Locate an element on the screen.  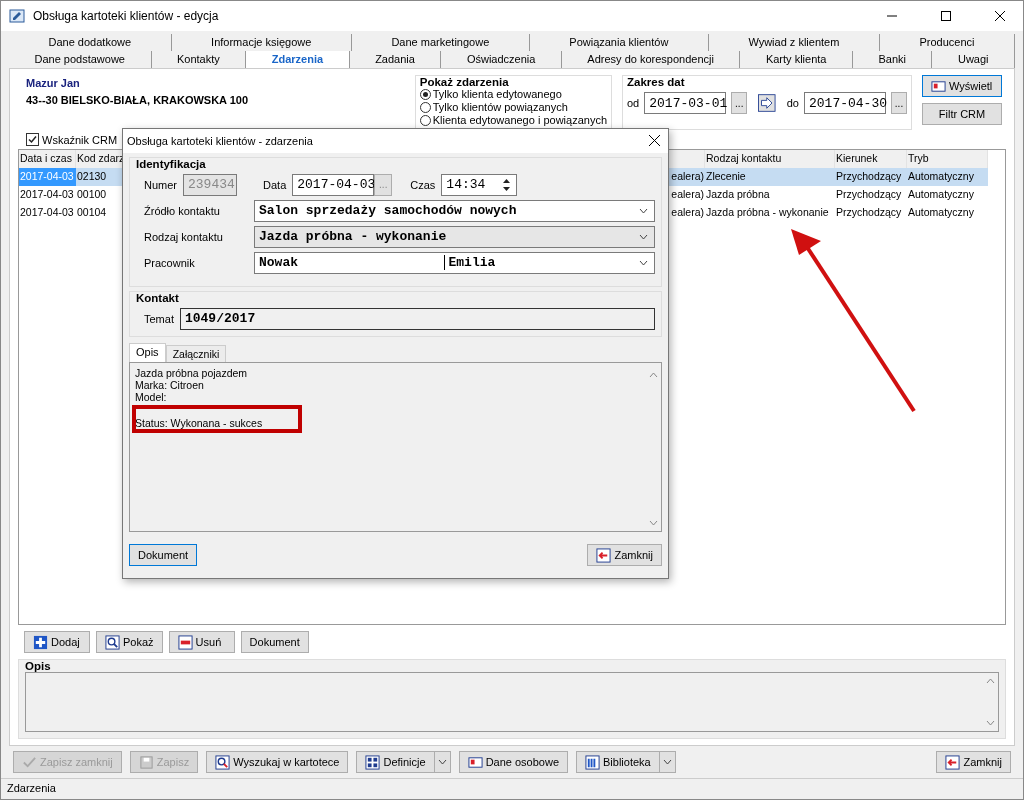
table-cell: Zlecenie is located at coordinates (770, 177).